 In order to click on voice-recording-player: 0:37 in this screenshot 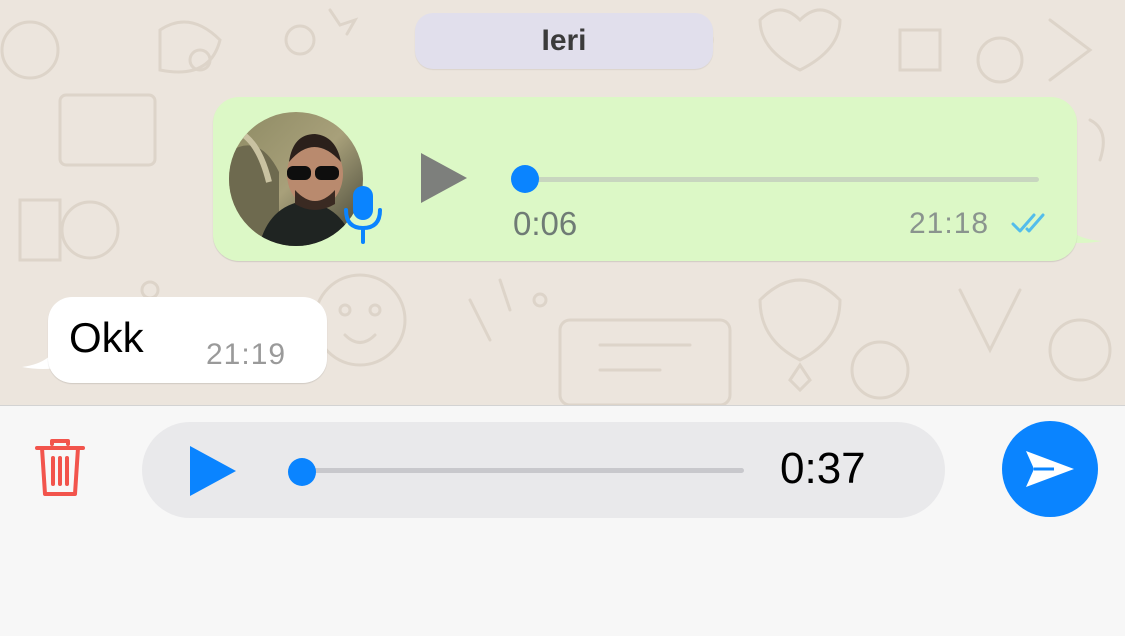, I will do `click(543, 470)`.